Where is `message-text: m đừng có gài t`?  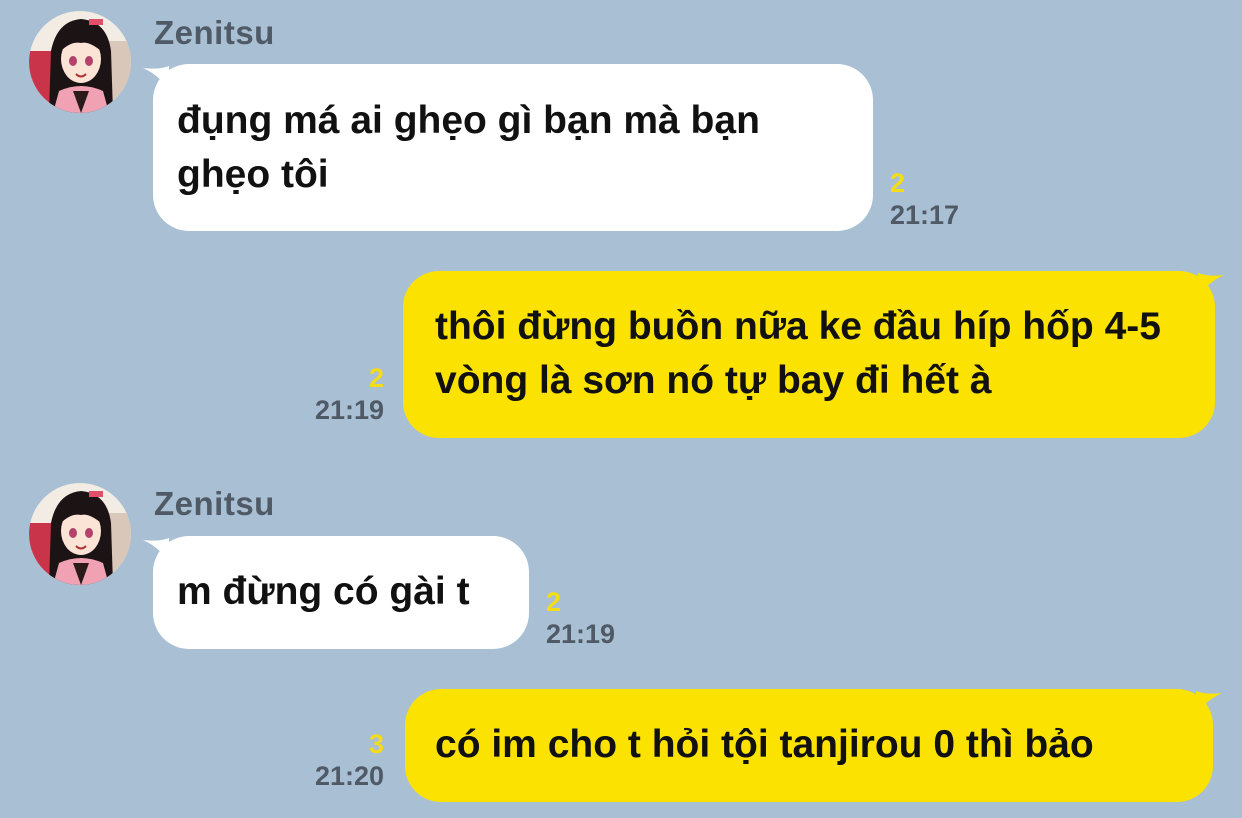
message-text: m đừng có gài t is located at coordinates (323, 591).